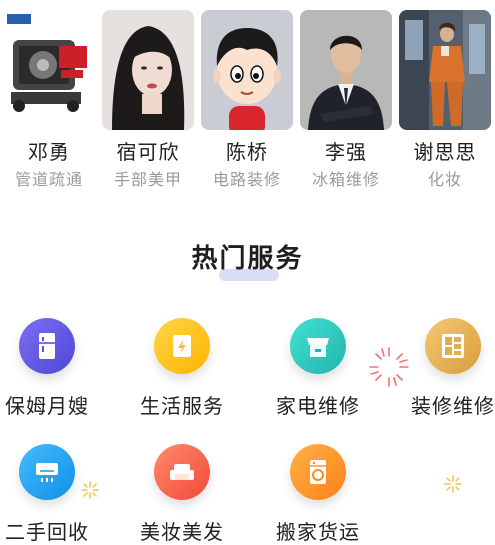 The image size is (495, 545). I want to click on wall-panel-icon, so click(453, 346).